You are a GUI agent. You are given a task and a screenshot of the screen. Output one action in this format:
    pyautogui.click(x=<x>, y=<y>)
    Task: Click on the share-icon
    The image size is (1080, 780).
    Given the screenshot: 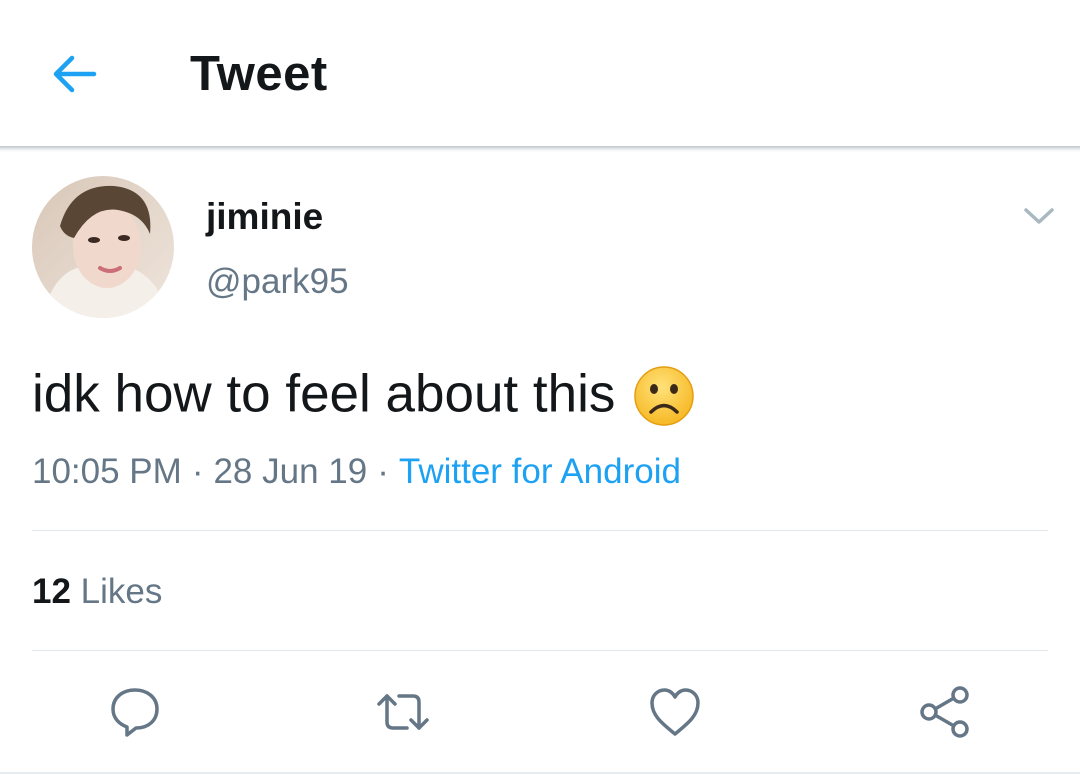 What is the action you would take?
    pyautogui.click(x=944, y=712)
    